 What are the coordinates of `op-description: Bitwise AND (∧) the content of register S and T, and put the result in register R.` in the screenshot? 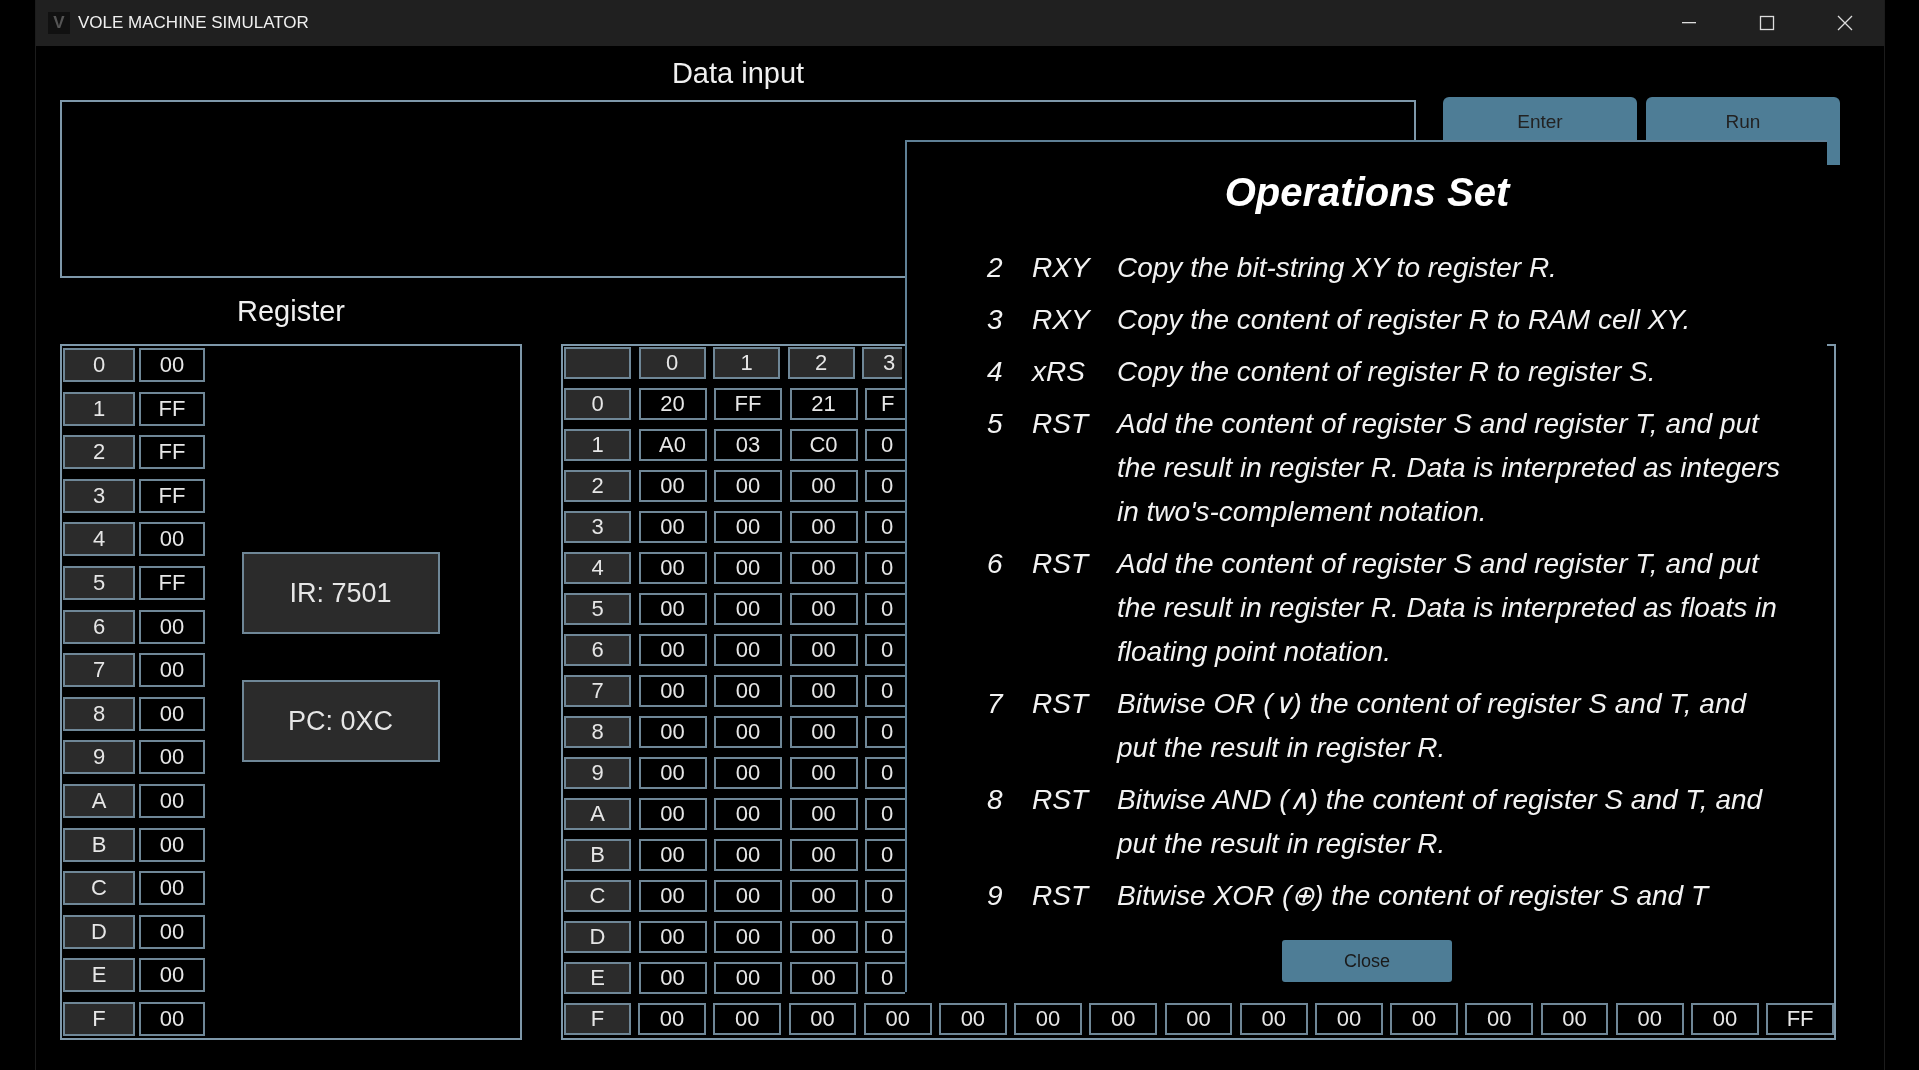 It's located at (1440, 822).